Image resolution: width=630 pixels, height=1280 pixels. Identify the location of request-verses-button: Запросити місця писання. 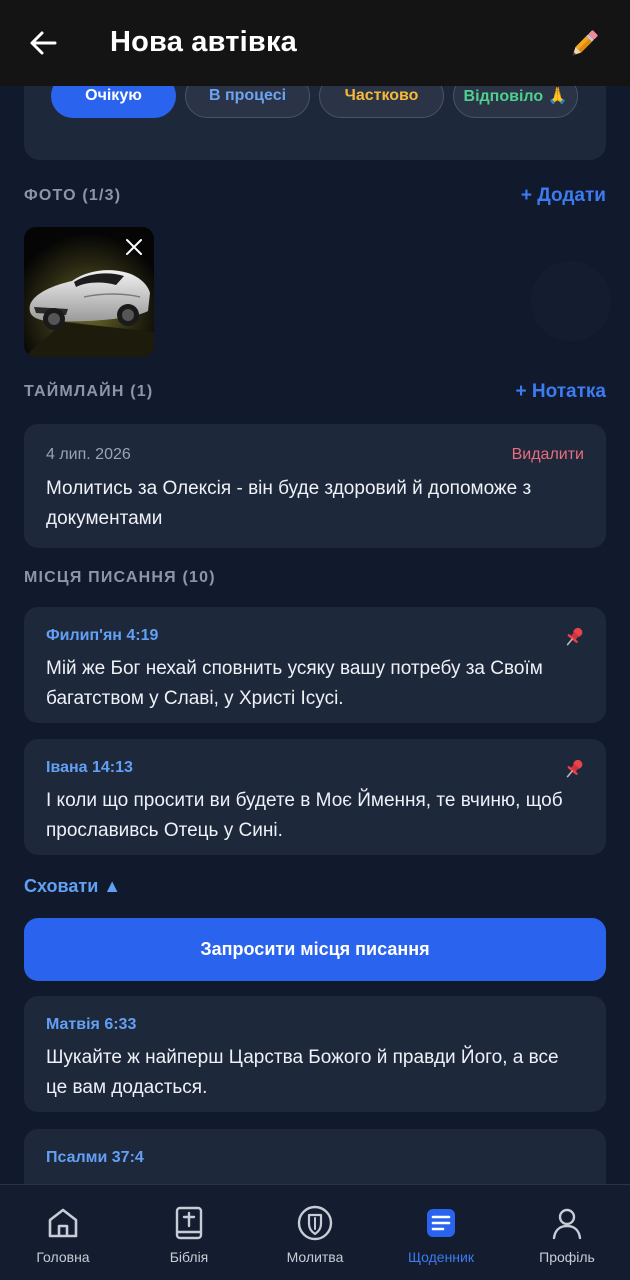
(315, 949).